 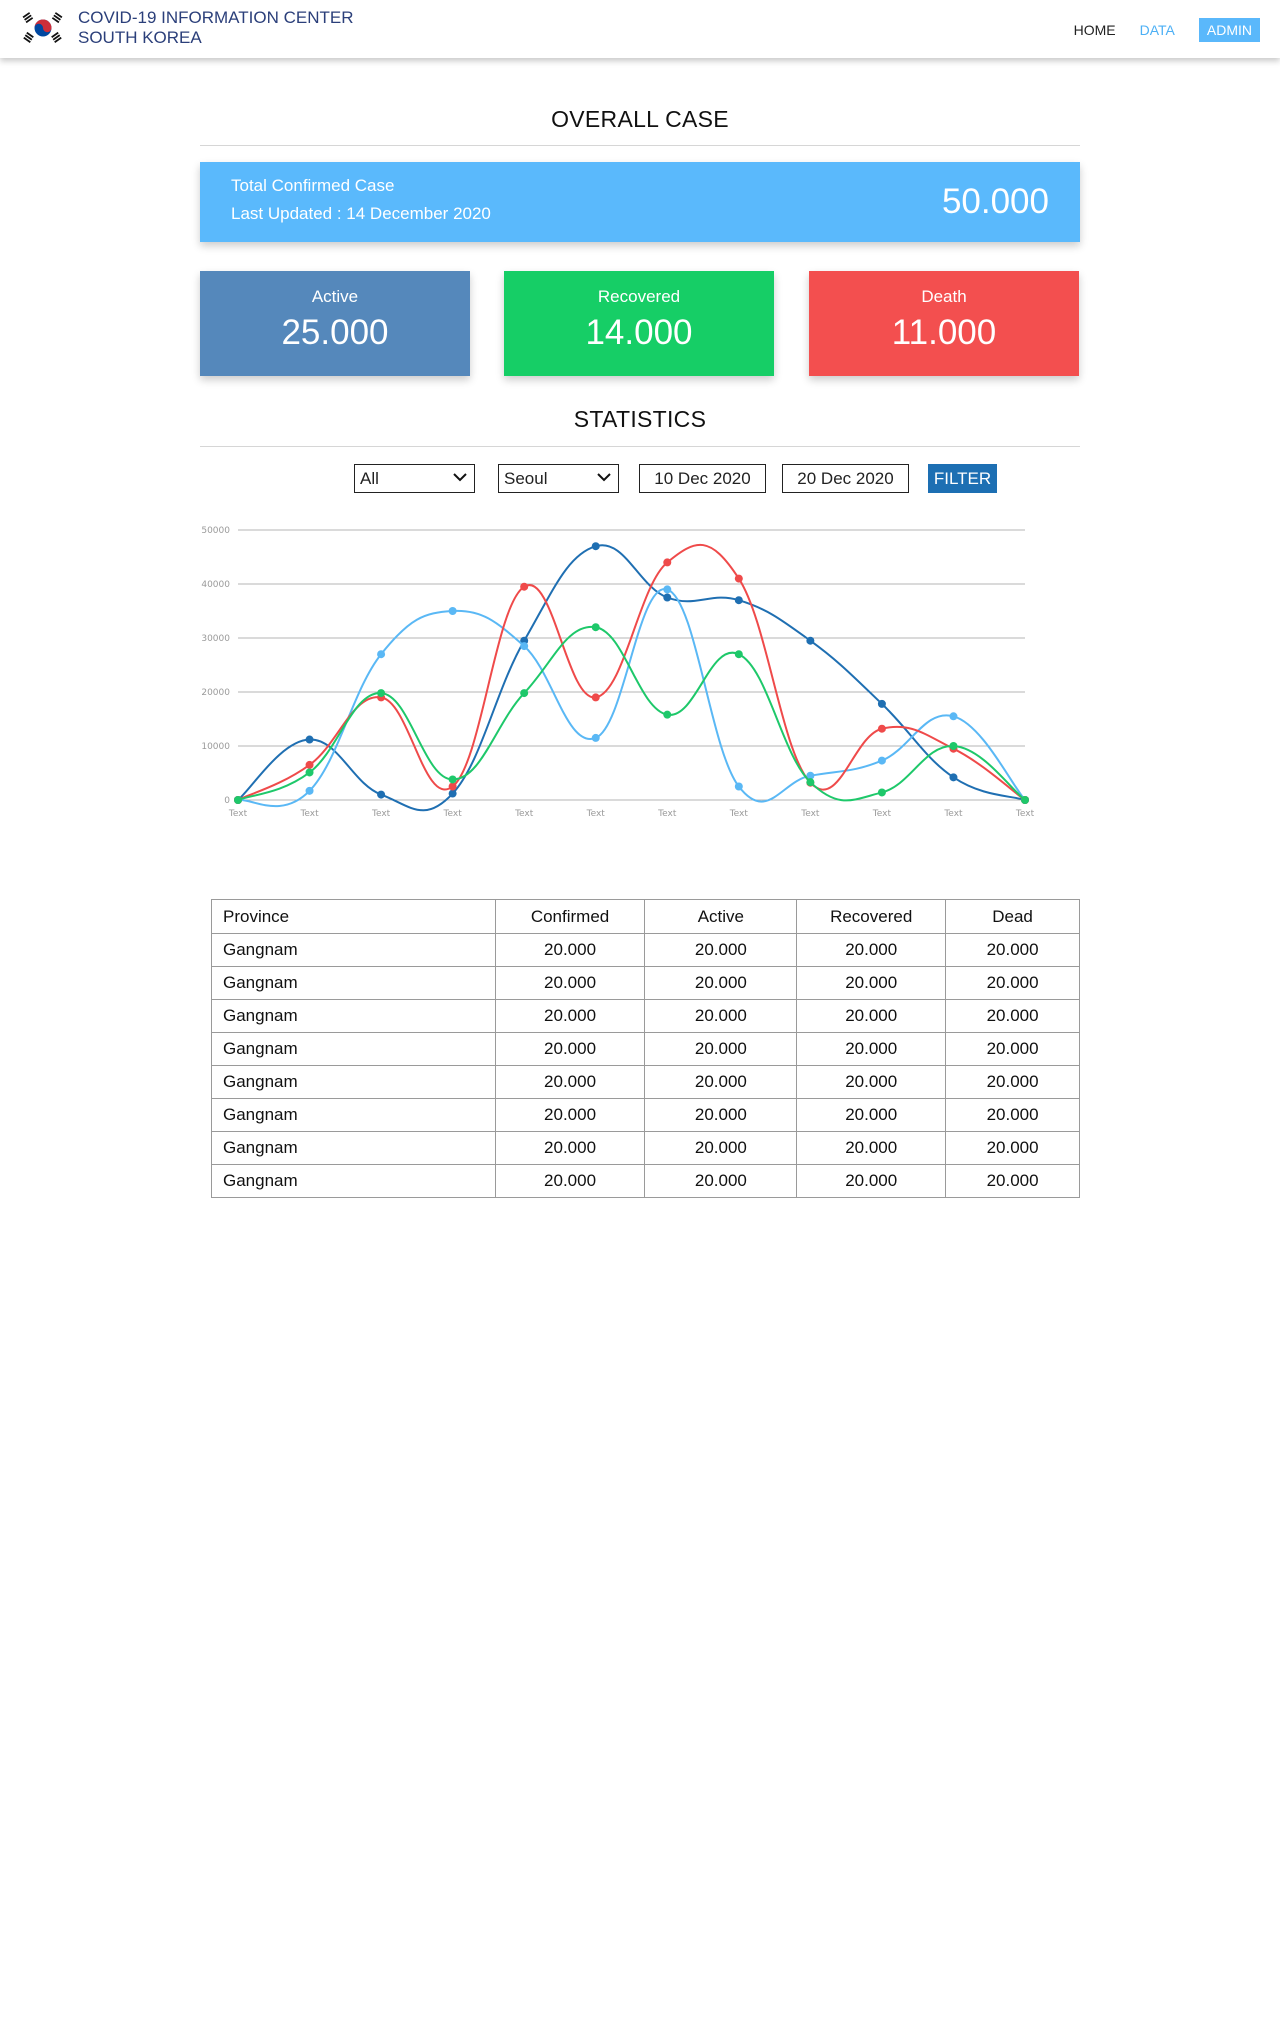 What do you see at coordinates (1095, 30) in the screenshot?
I see `nav-home-link: HOME` at bounding box center [1095, 30].